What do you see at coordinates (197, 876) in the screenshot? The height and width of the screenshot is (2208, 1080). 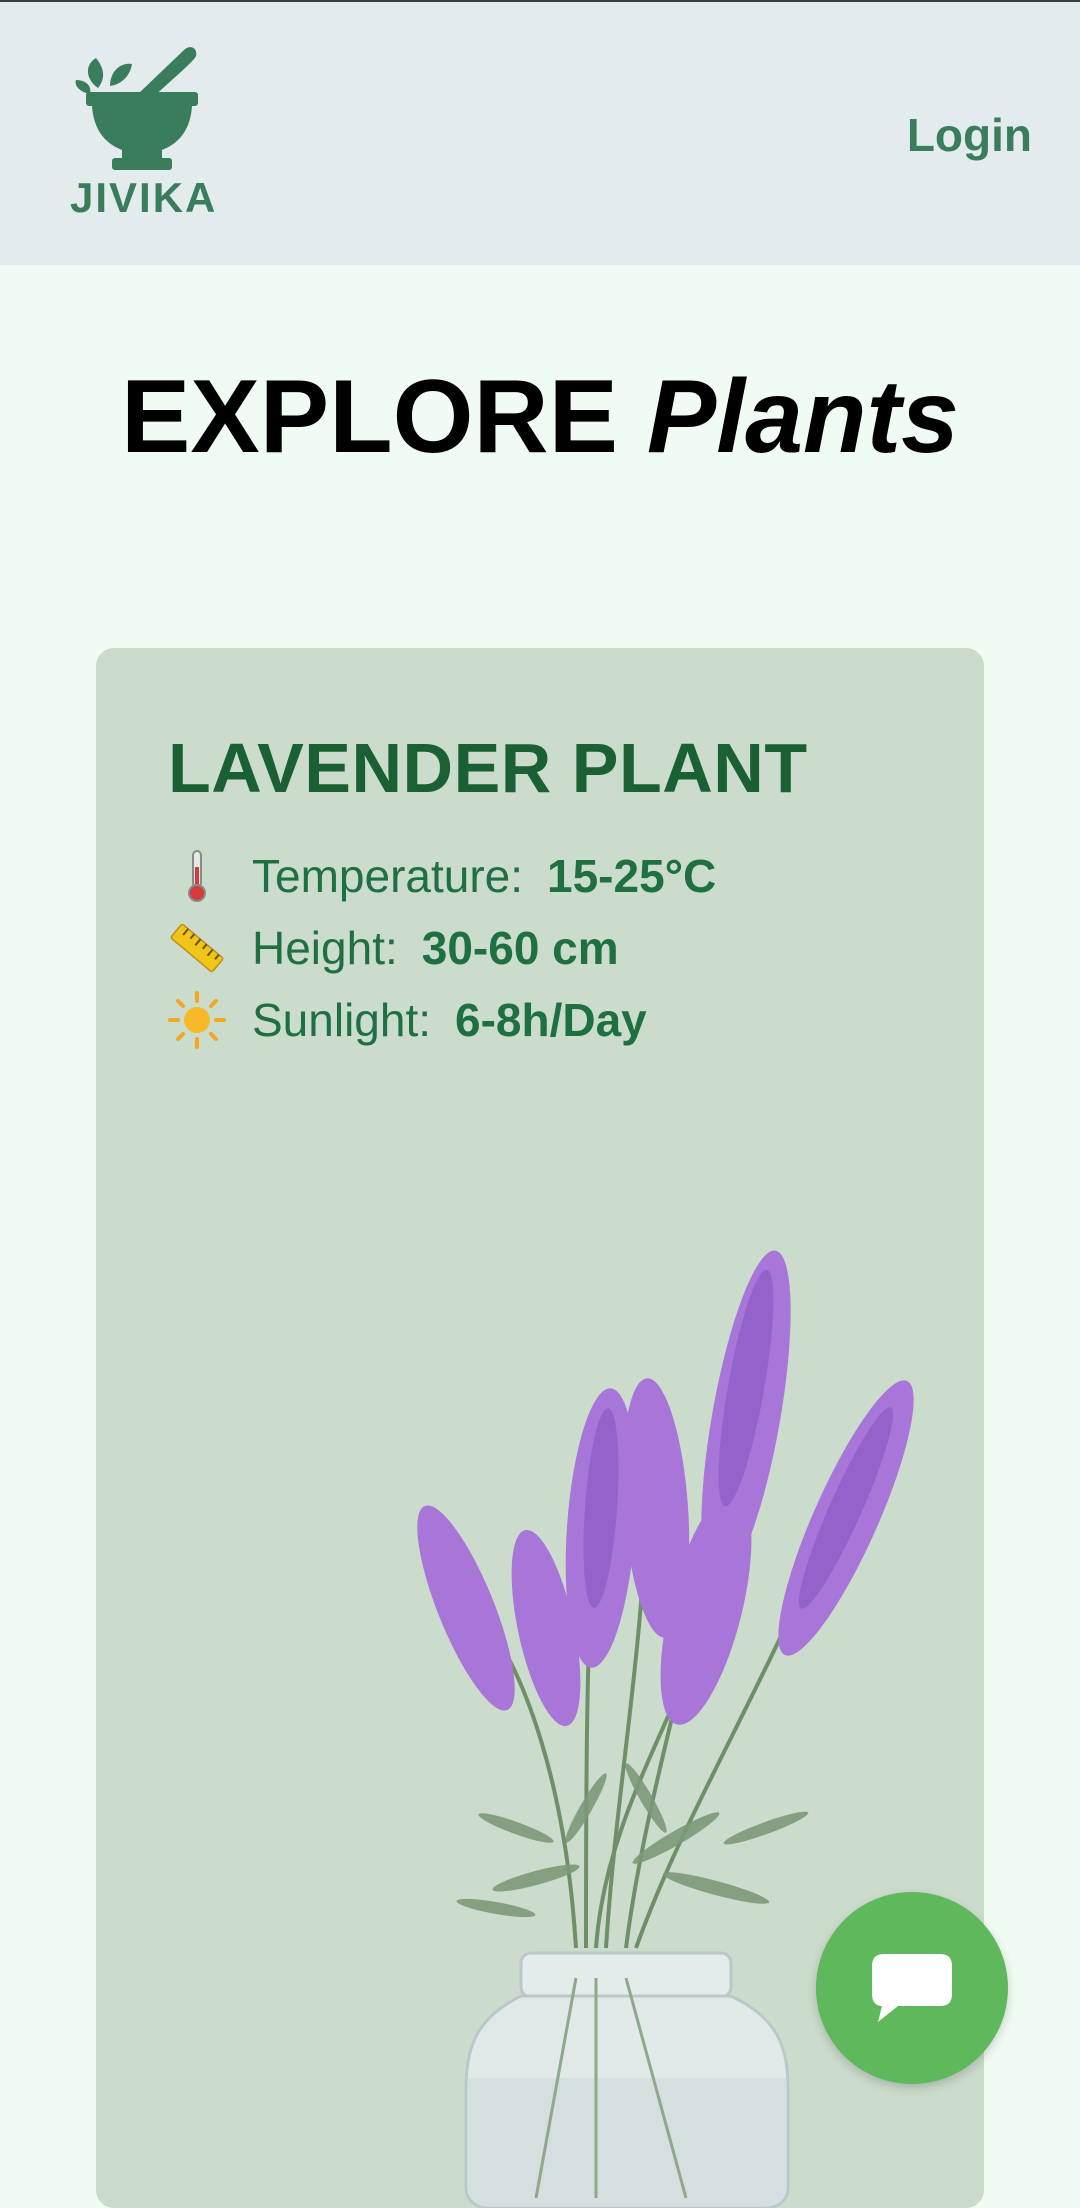 I see `thermometer-icon` at bounding box center [197, 876].